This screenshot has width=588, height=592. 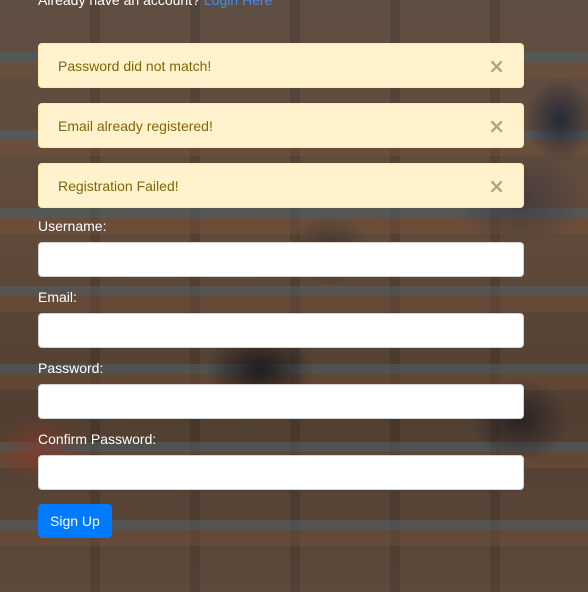 What do you see at coordinates (281, 401) in the screenshot?
I see `password-input` at bounding box center [281, 401].